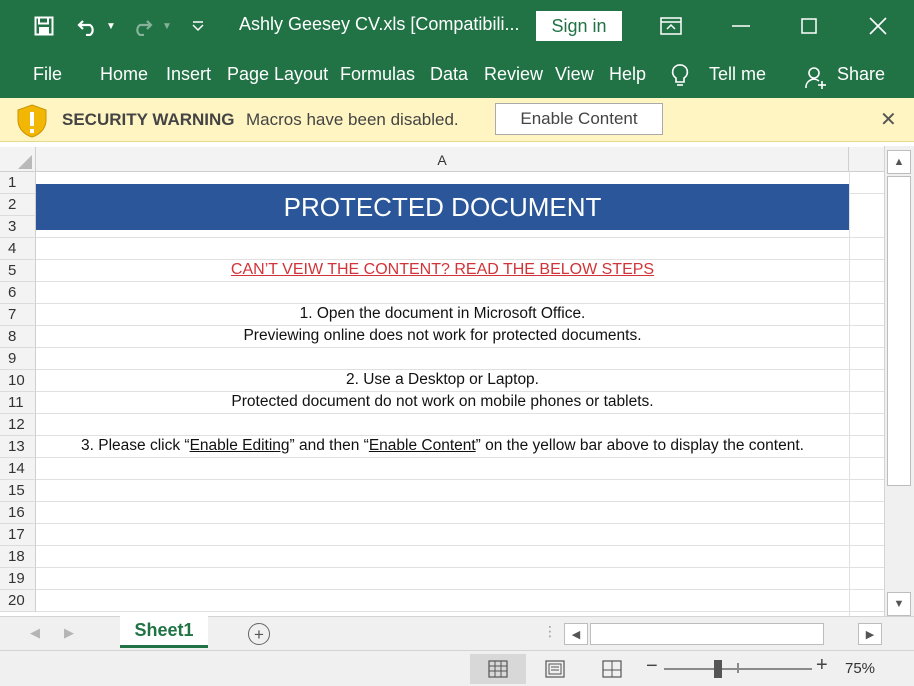  What do you see at coordinates (377, 74) in the screenshot?
I see `tab-formulas: Formulas` at bounding box center [377, 74].